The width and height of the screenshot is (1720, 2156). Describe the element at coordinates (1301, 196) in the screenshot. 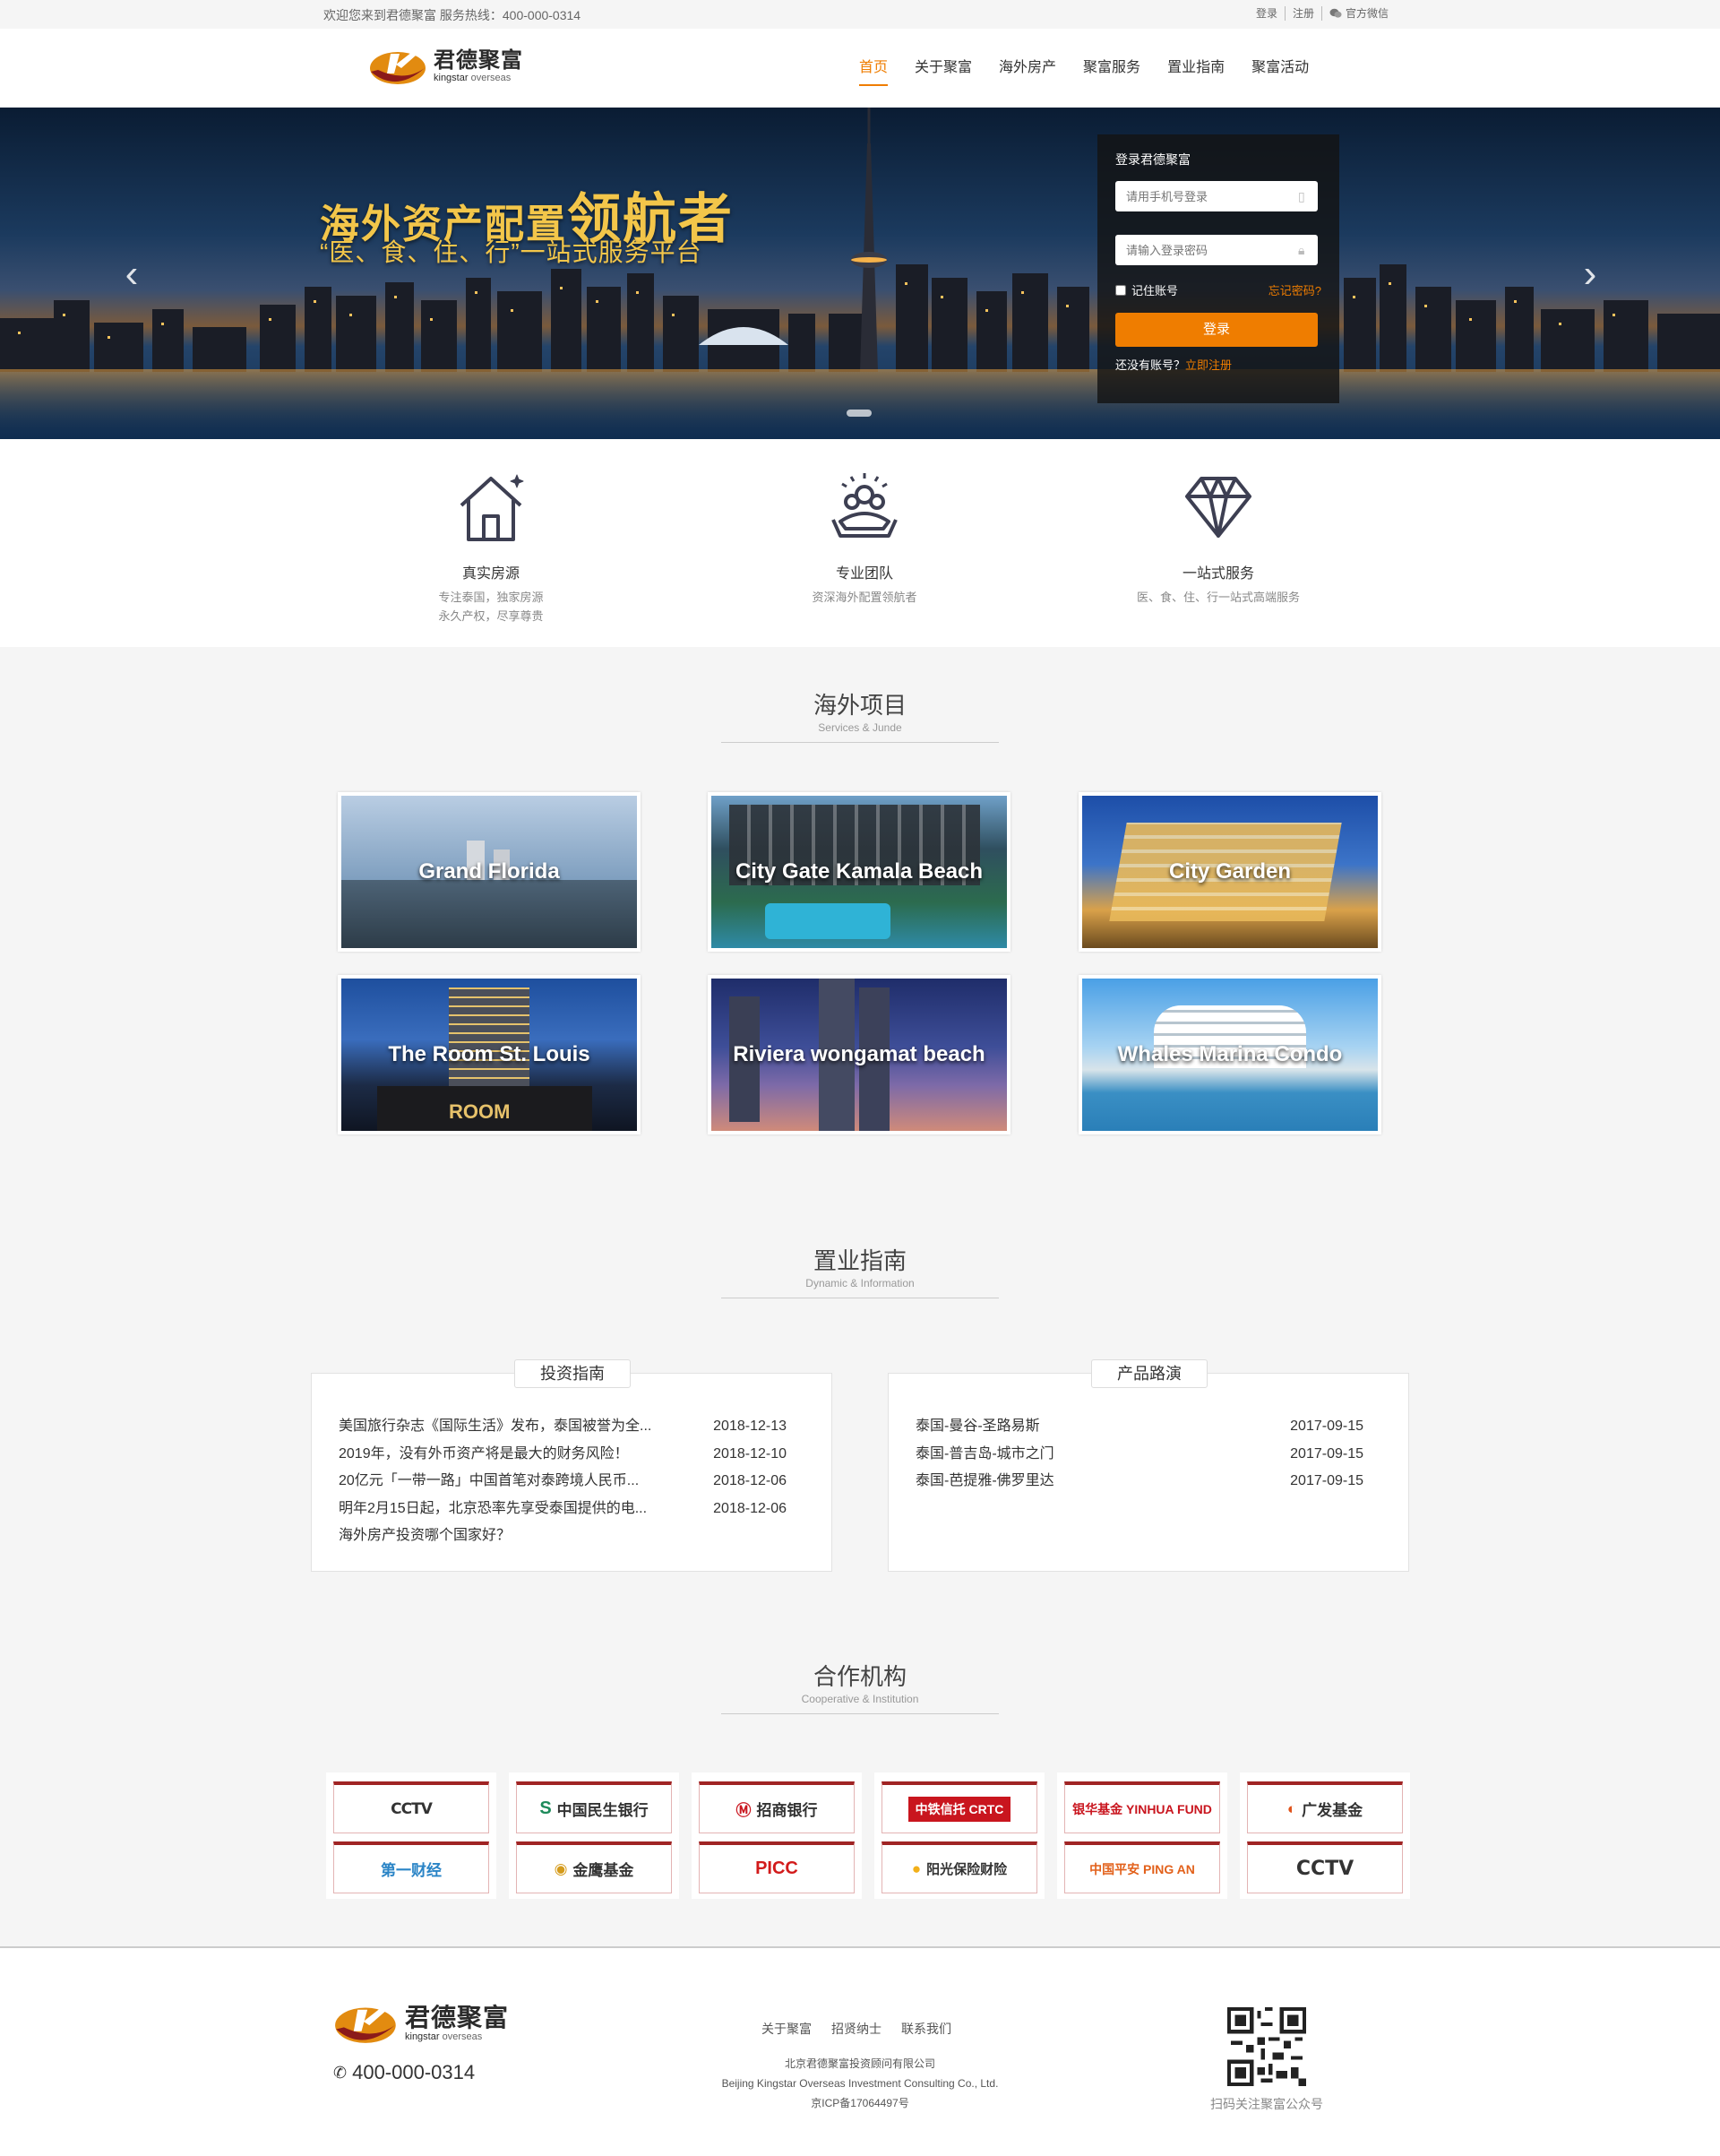

I see `phone-icon: ▯` at that location.